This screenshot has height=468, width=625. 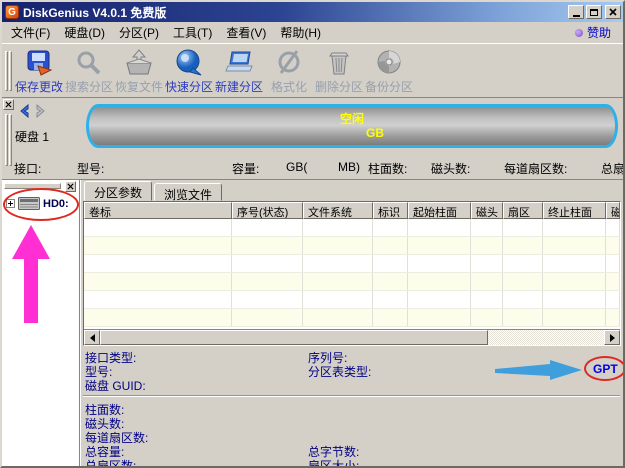 I want to click on close-button, so click(x=613, y=12).